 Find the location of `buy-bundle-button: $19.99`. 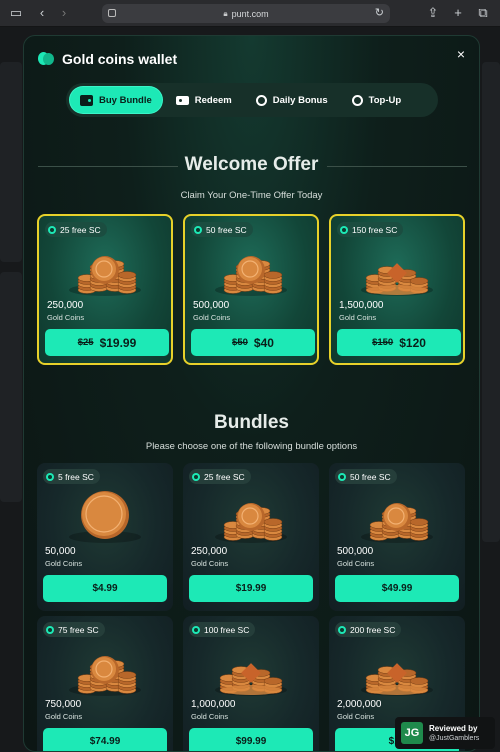

buy-bundle-button: $19.99 is located at coordinates (251, 588).